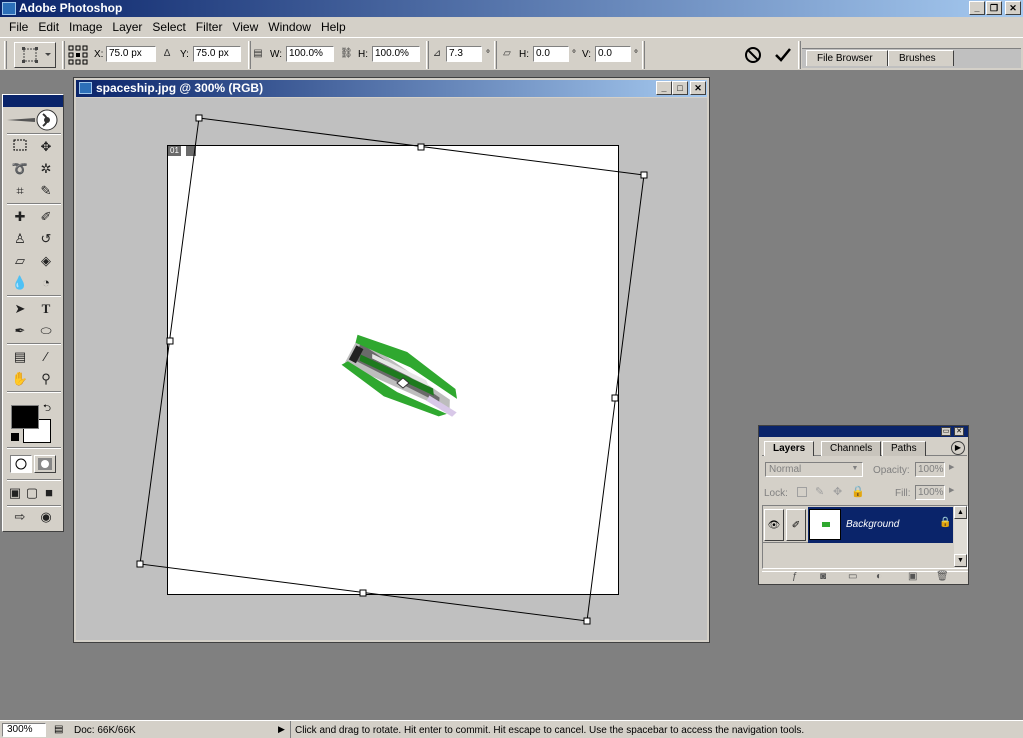 This screenshot has width=1023, height=738. What do you see at coordinates (942, 576) in the screenshot?
I see `trash-icon: 🗑` at bounding box center [942, 576].